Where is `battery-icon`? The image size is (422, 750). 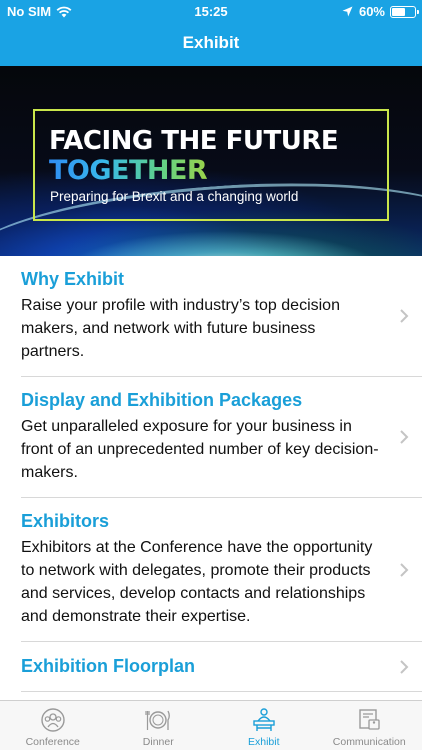 battery-icon is located at coordinates (404, 11).